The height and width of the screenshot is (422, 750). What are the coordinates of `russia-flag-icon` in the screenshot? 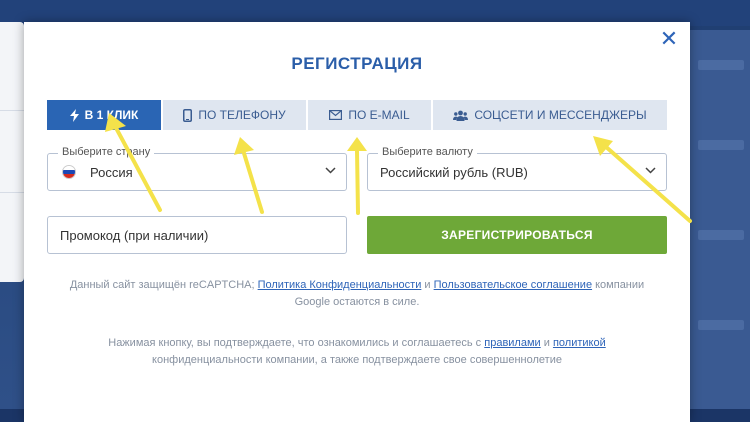 It's located at (69, 172).